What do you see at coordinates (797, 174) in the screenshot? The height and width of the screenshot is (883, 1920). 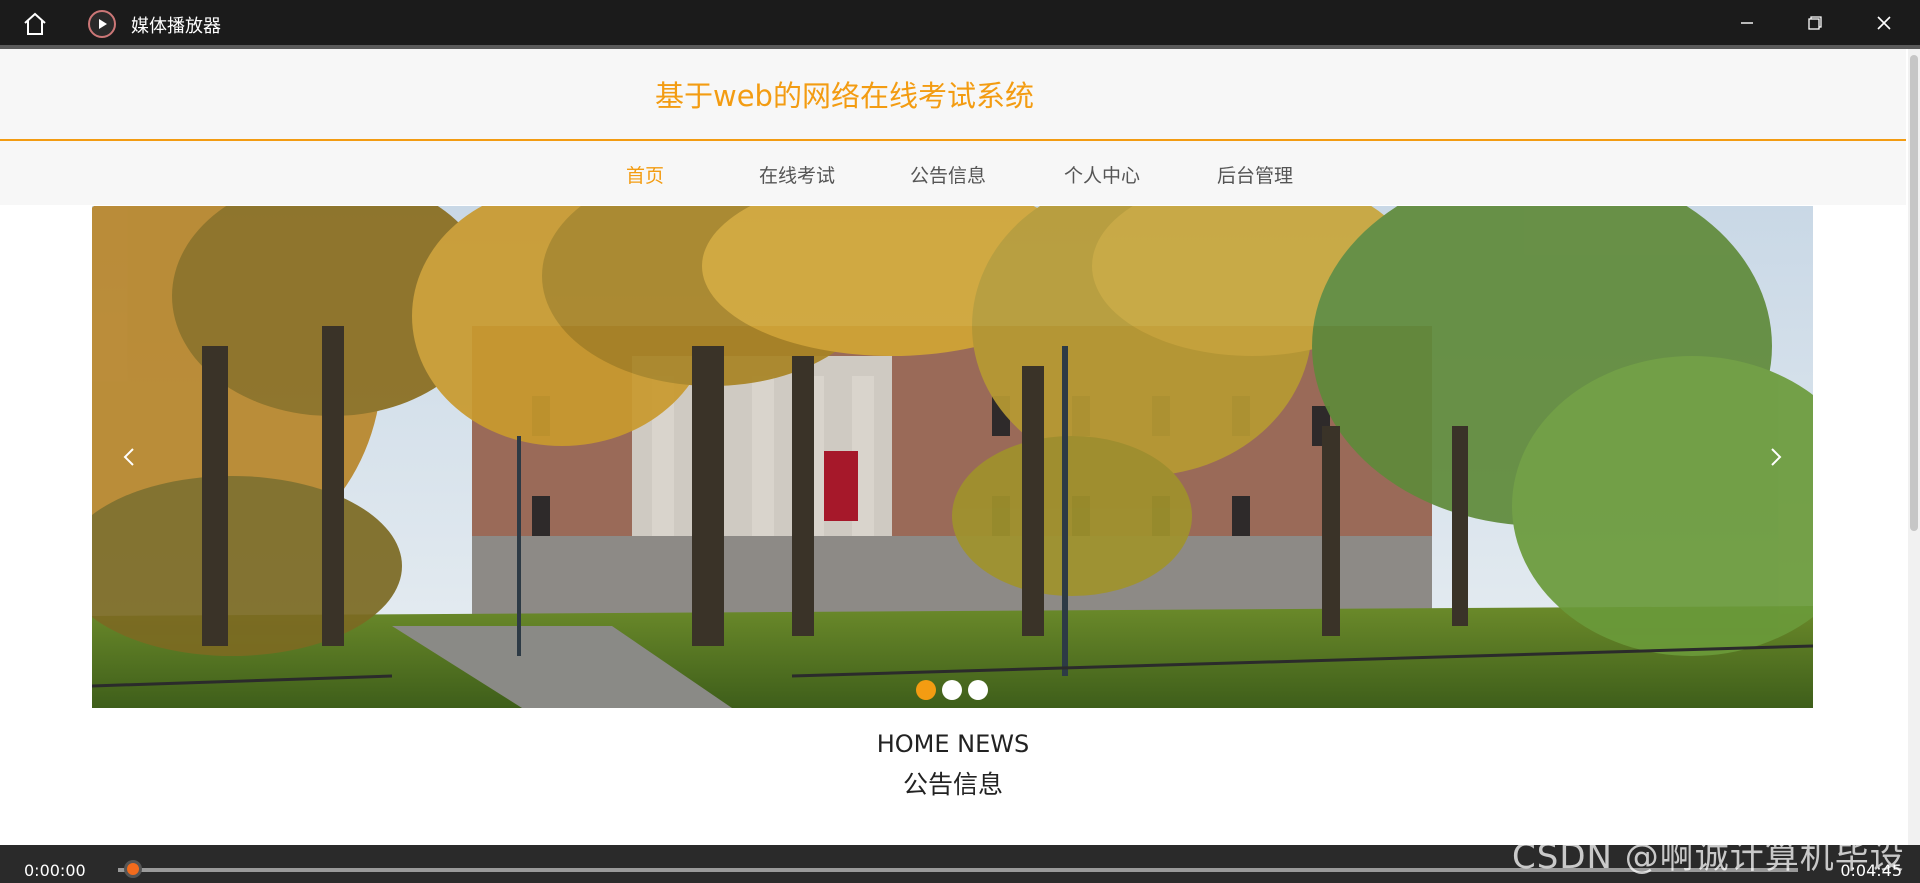 I see `nav-online-exam: 在线考试` at bounding box center [797, 174].